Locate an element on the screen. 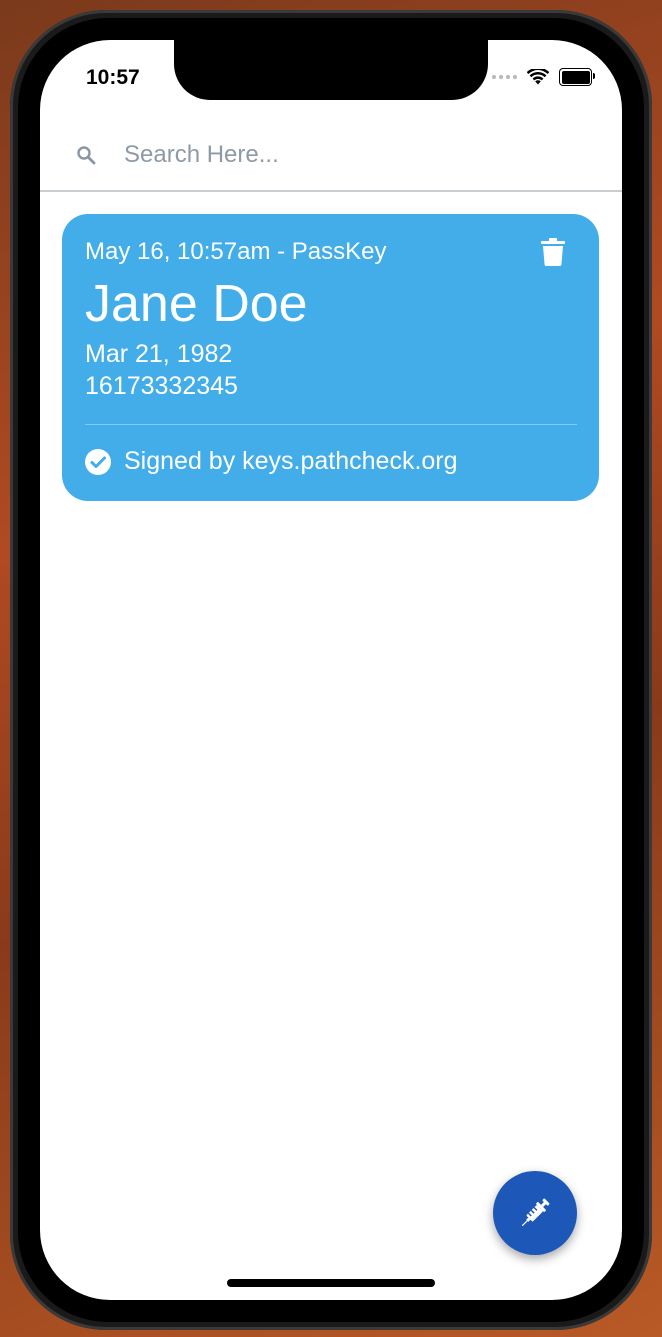 The height and width of the screenshot is (1337, 662). check-circle-icon is located at coordinates (98, 461).